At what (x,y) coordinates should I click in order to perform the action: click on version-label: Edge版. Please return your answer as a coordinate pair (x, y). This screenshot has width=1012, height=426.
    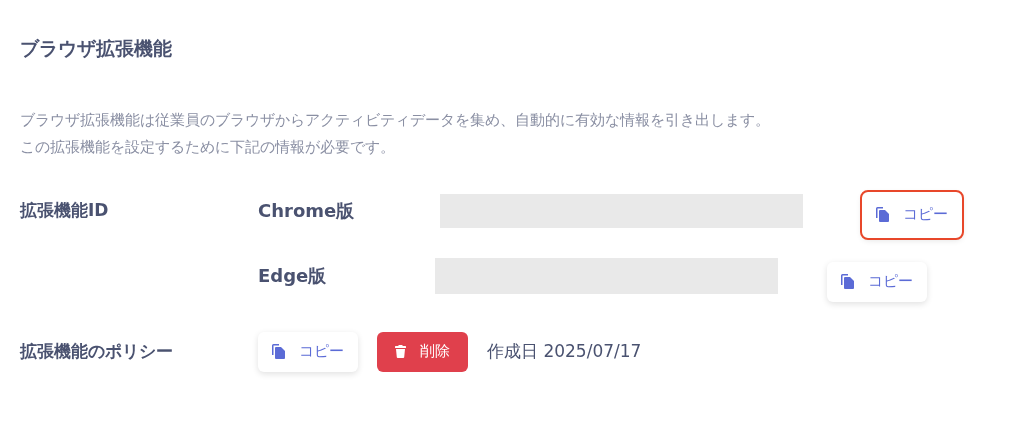
    Looking at the image, I should click on (292, 275).